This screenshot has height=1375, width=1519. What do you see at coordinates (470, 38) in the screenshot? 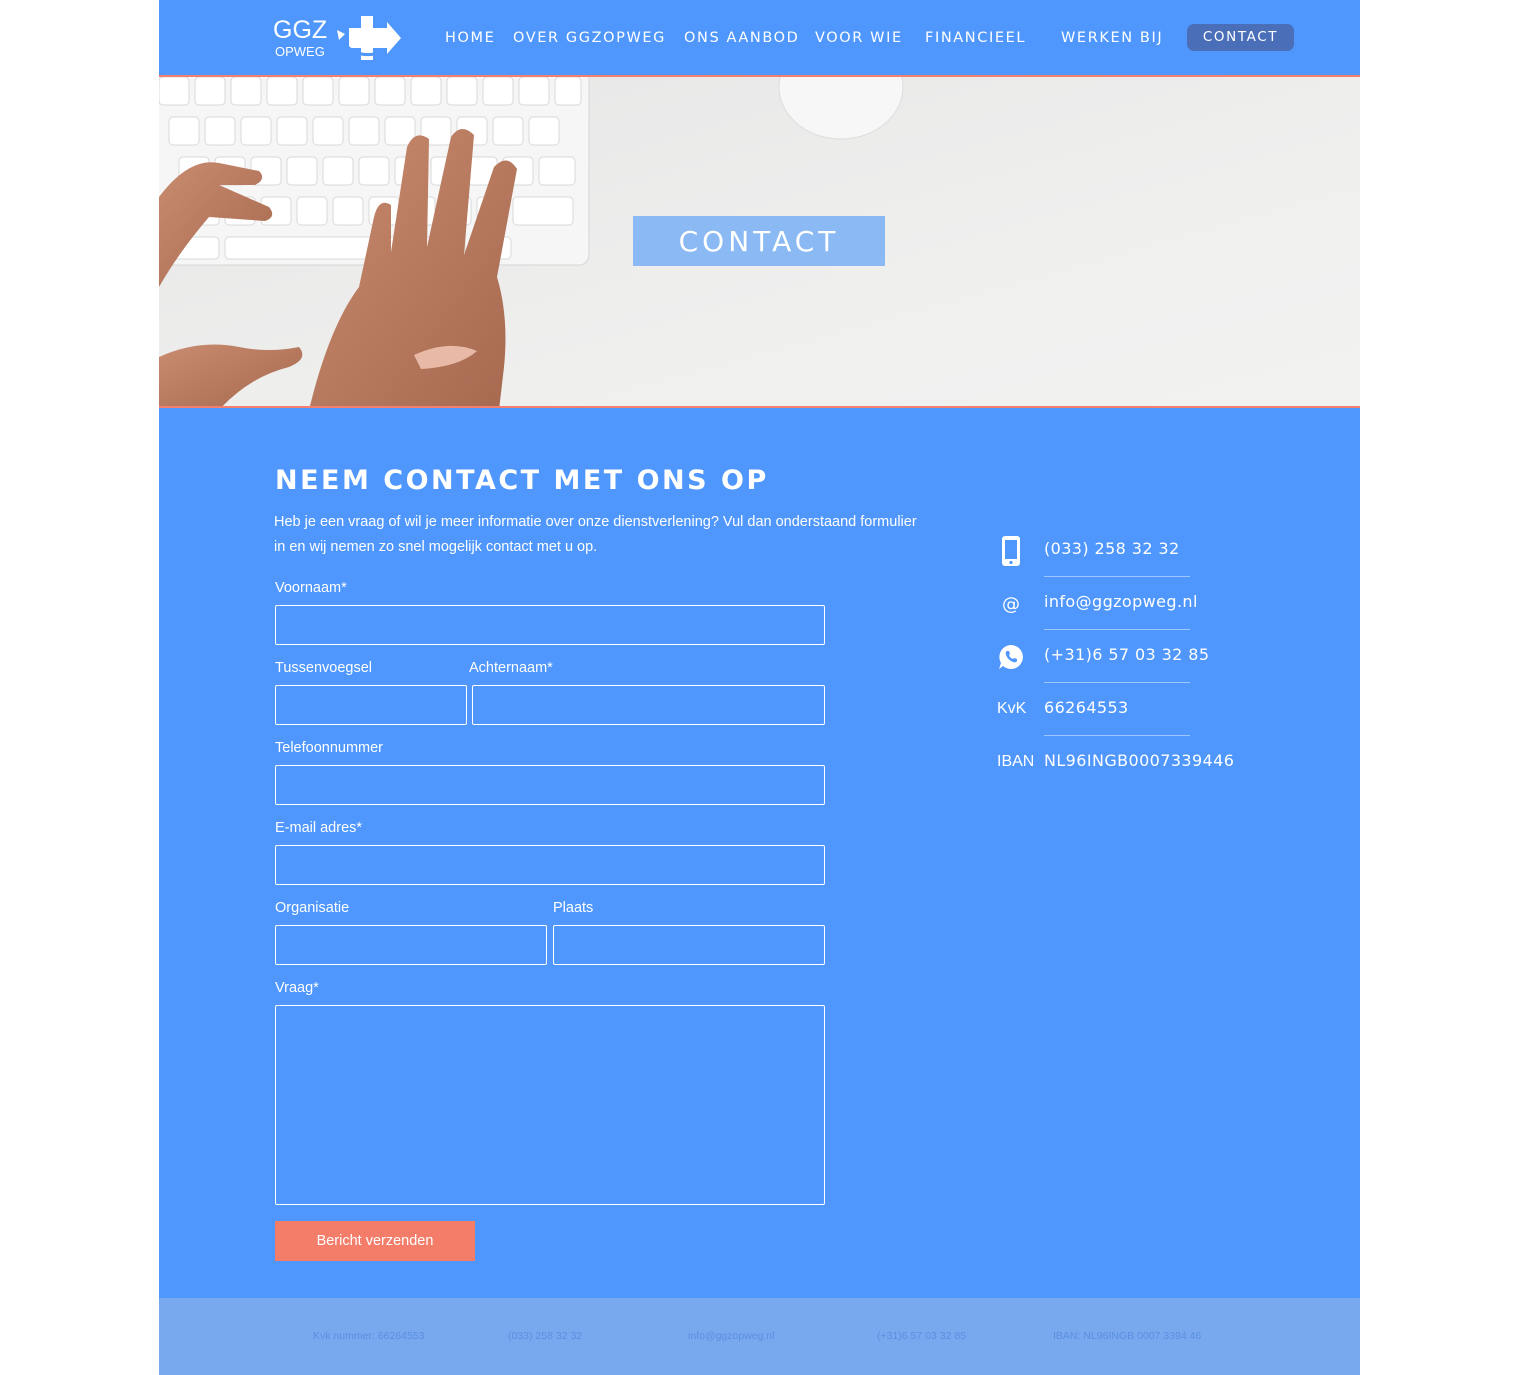
I see `nav-item-home: HOME` at bounding box center [470, 38].